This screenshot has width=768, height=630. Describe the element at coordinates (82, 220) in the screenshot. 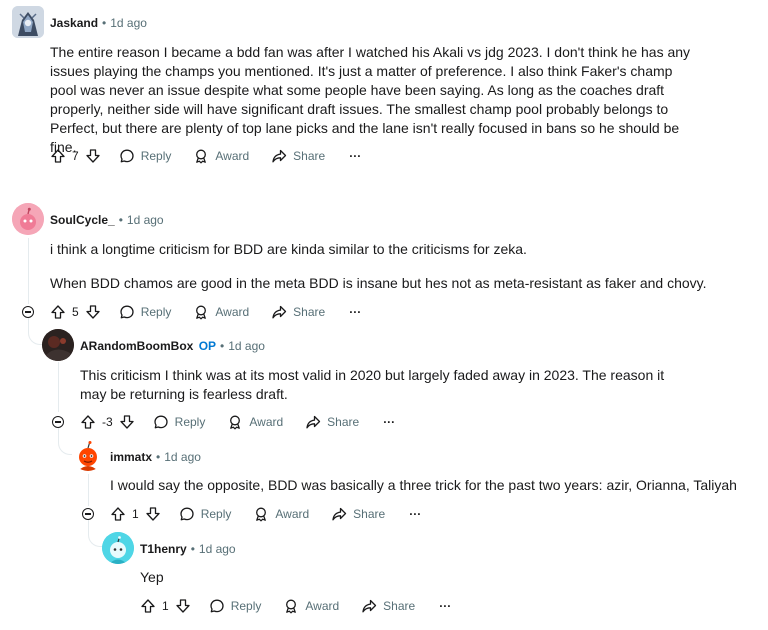

I see `username: SoulCycle_` at that location.